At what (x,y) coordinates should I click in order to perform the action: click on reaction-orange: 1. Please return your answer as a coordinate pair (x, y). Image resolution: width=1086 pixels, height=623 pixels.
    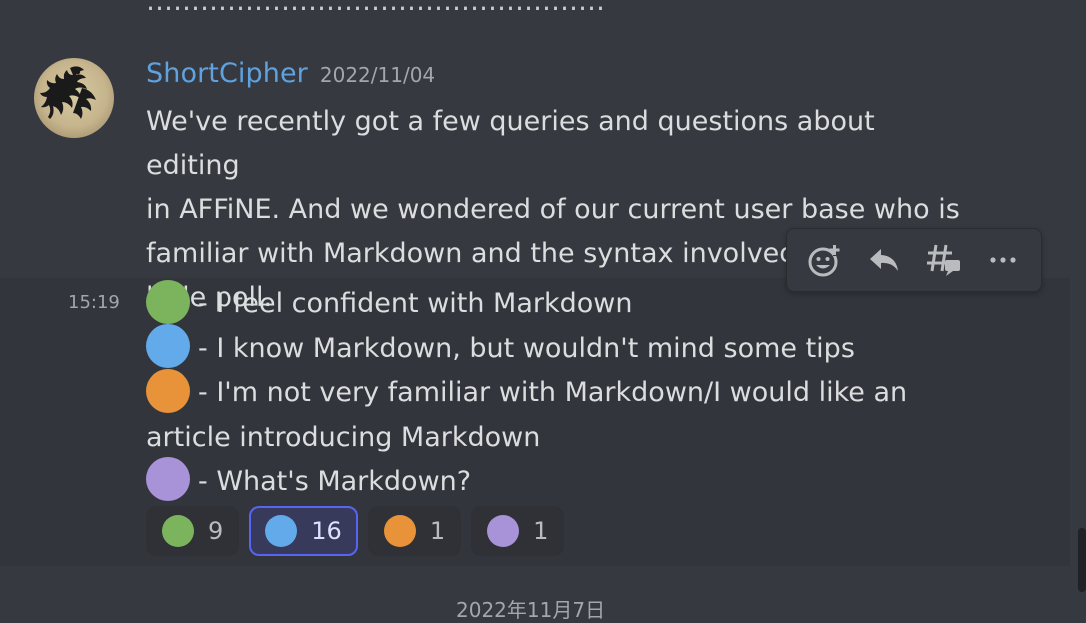
    Looking at the image, I should click on (414, 531).